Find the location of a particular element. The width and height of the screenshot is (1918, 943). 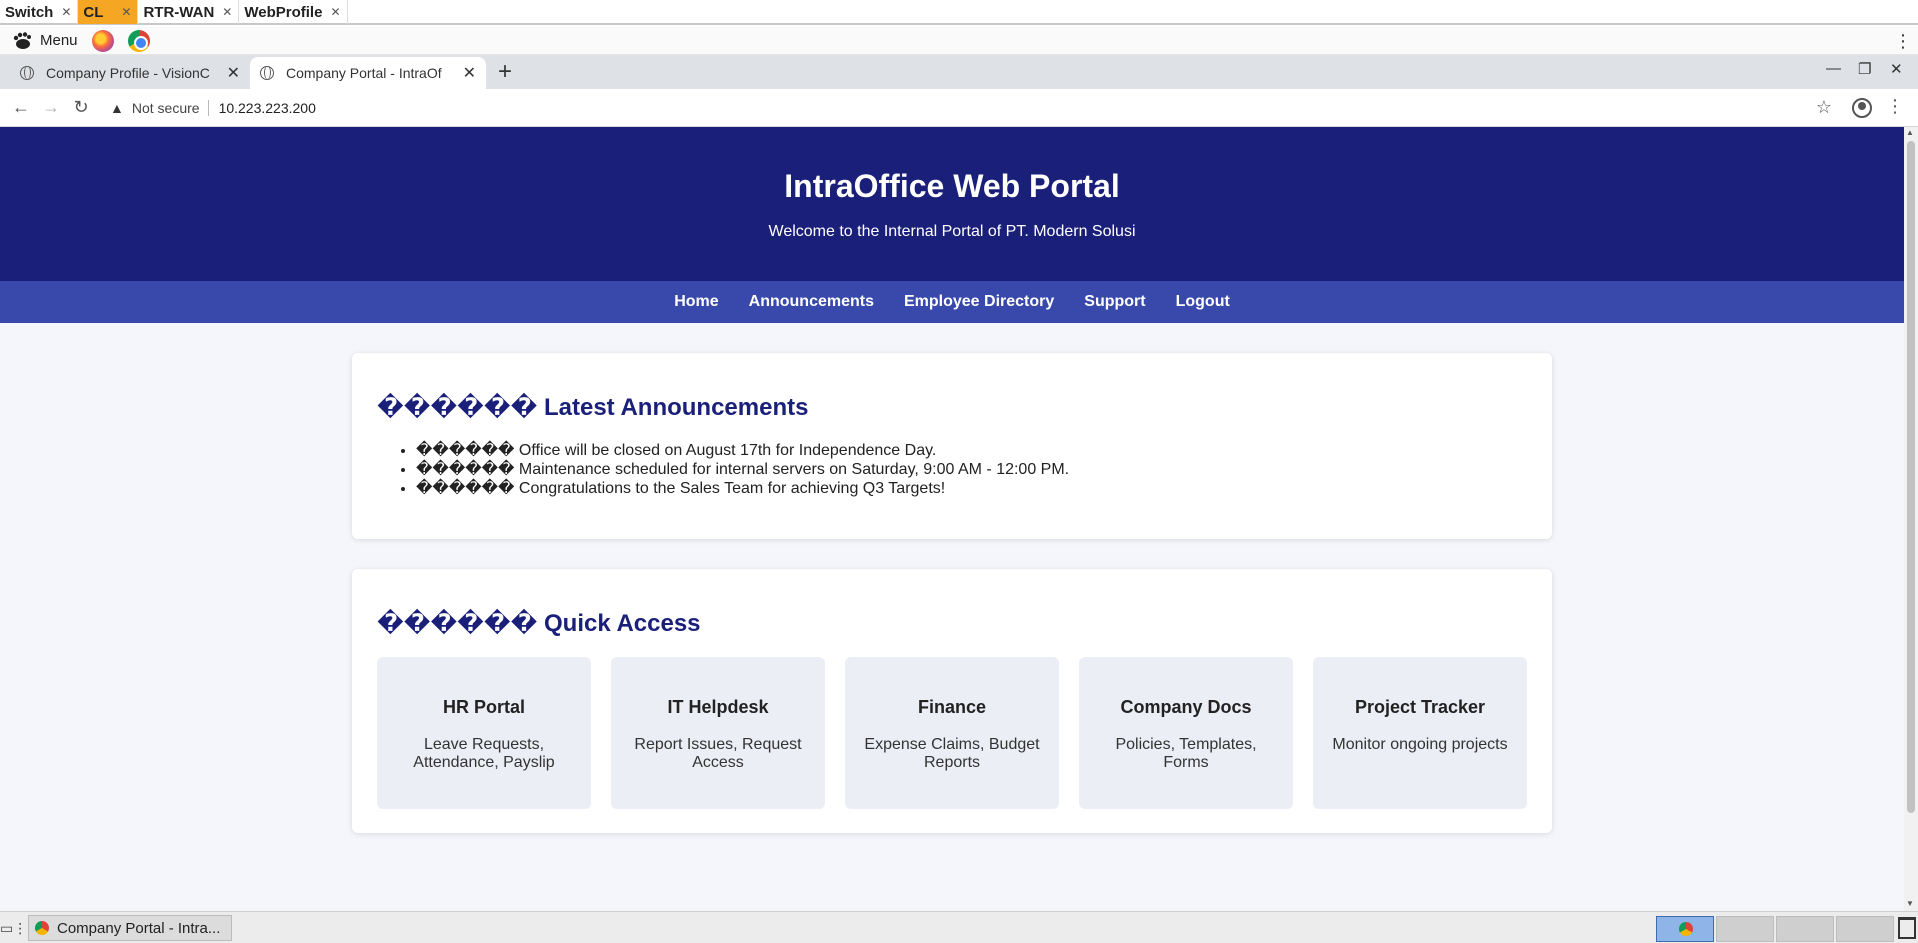

restore-icon: ❐ is located at coordinates (1864, 69).